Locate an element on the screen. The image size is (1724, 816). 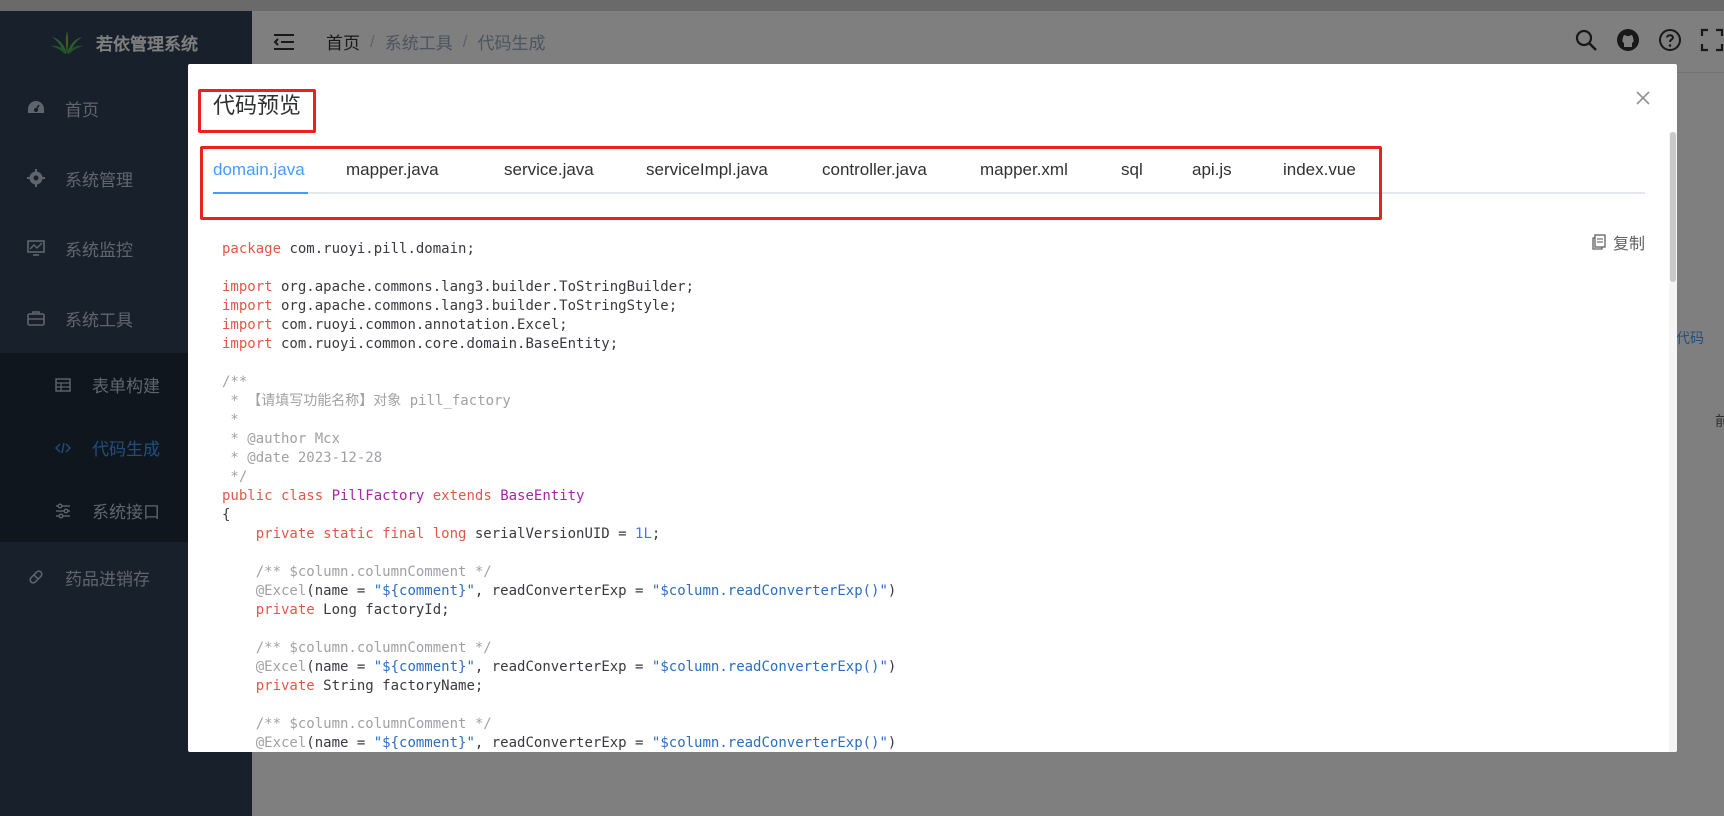
highlight-box-tabs is located at coordinates (791, 183).